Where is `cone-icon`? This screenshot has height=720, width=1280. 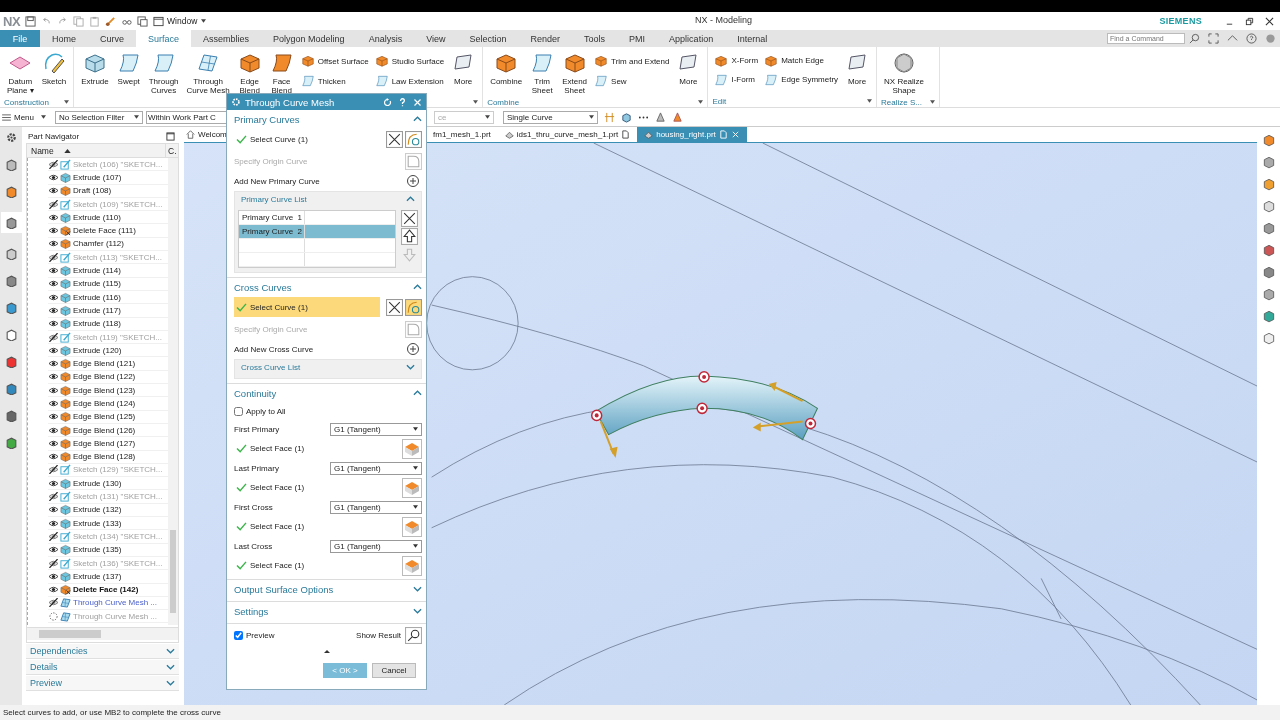 cone-icon is located at coordinates (677, 117).